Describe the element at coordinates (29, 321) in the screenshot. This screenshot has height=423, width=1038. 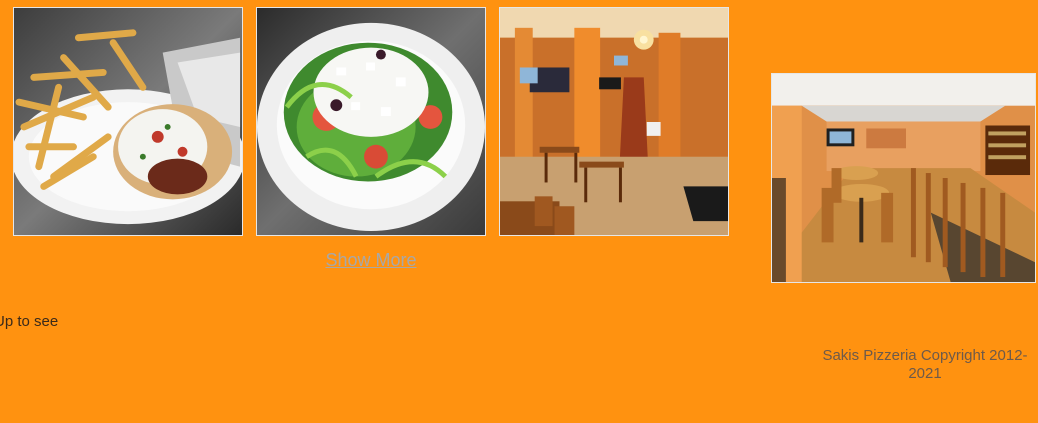
I see `signup-text: Up to see` at that location.